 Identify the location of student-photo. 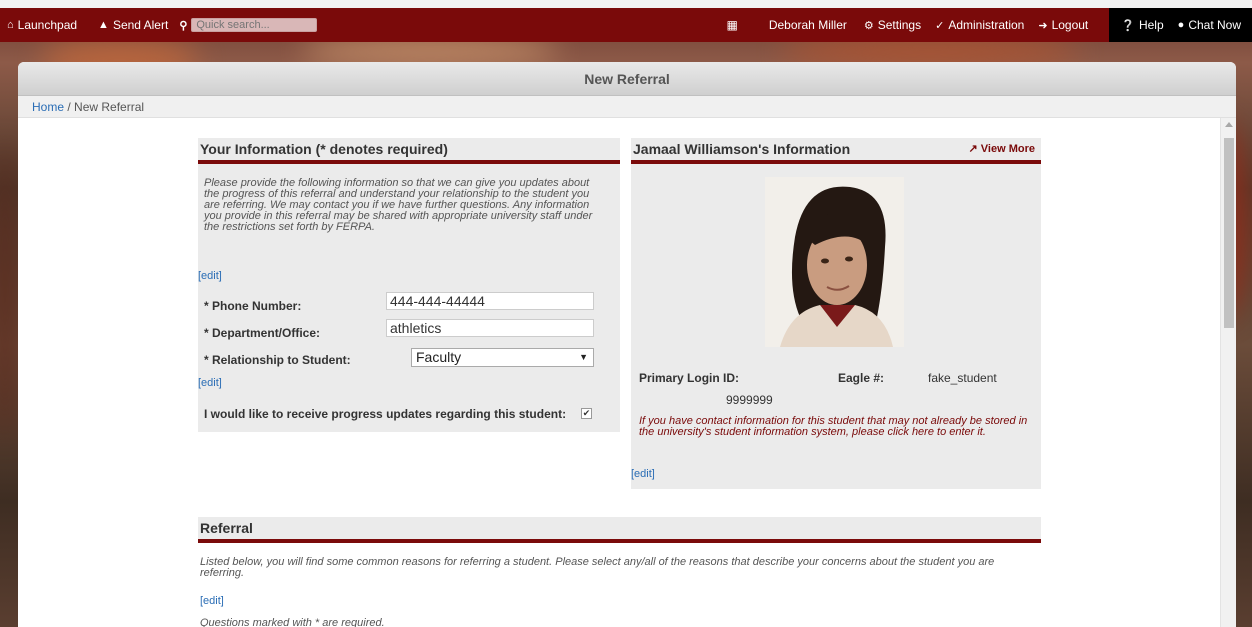
(834, 262).